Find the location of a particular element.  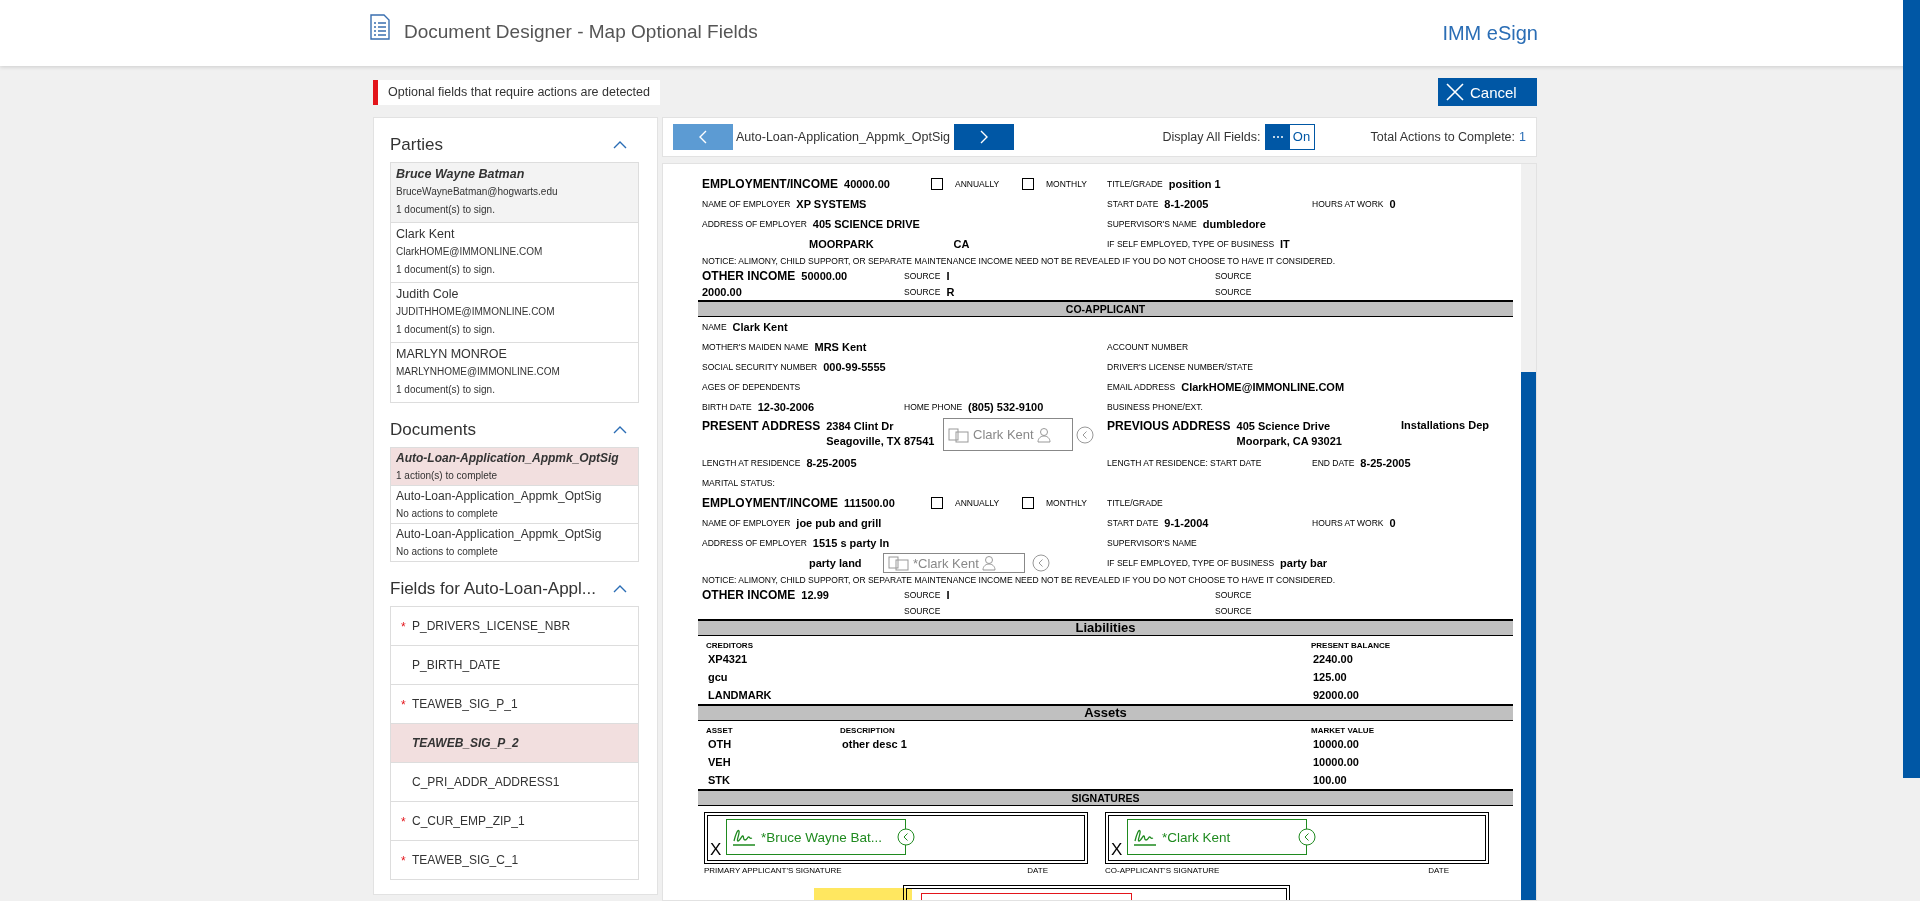

field-label: HOME PHONE is located at coordinates (933, 407).